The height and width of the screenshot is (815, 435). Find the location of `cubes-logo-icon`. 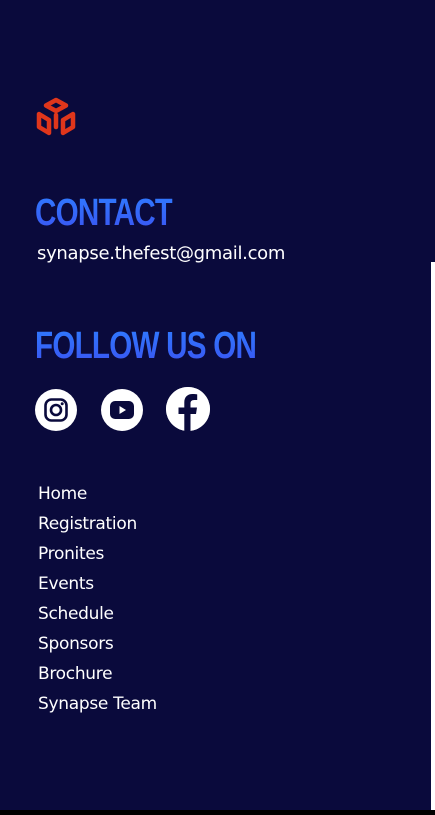

cubes-logo-icon is located at coordinates (56, 116).